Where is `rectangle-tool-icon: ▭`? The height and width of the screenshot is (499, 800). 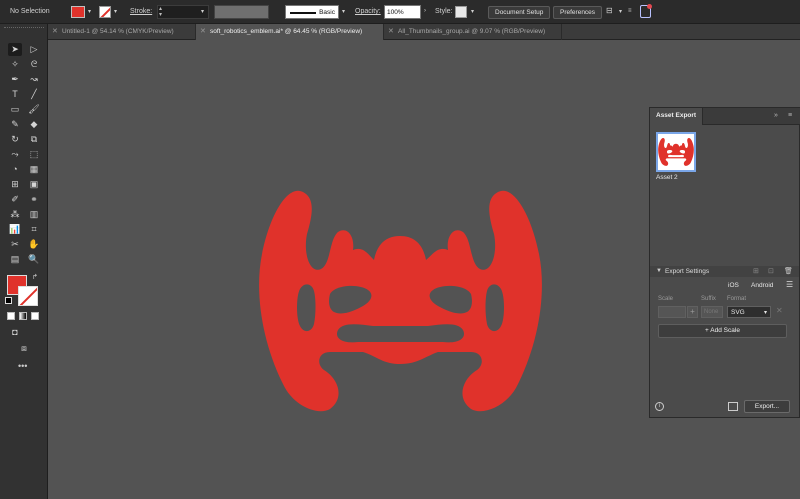 rectangle-tool-icon: ▭ is located at coordinates (15, 109).